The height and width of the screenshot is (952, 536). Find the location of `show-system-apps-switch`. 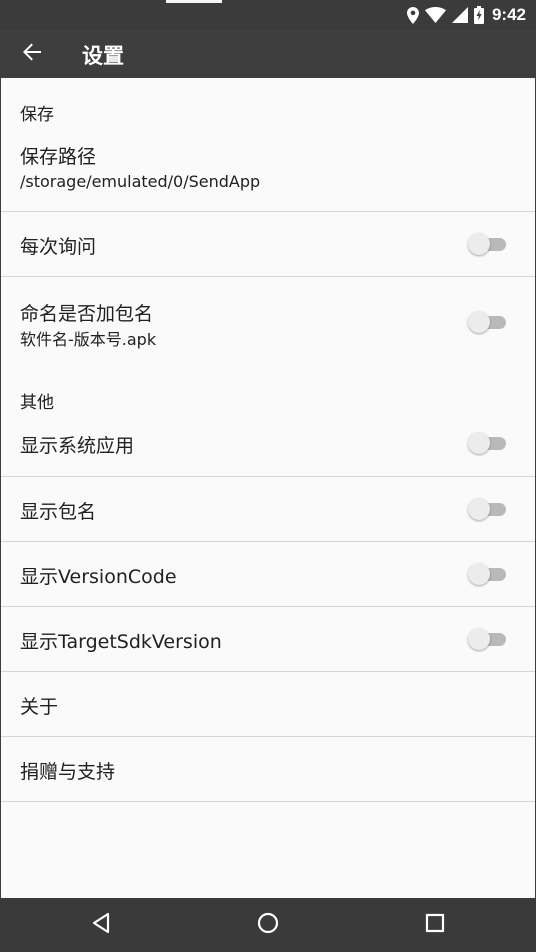

show-system-apps-switch is located at coordinates (488, 443).